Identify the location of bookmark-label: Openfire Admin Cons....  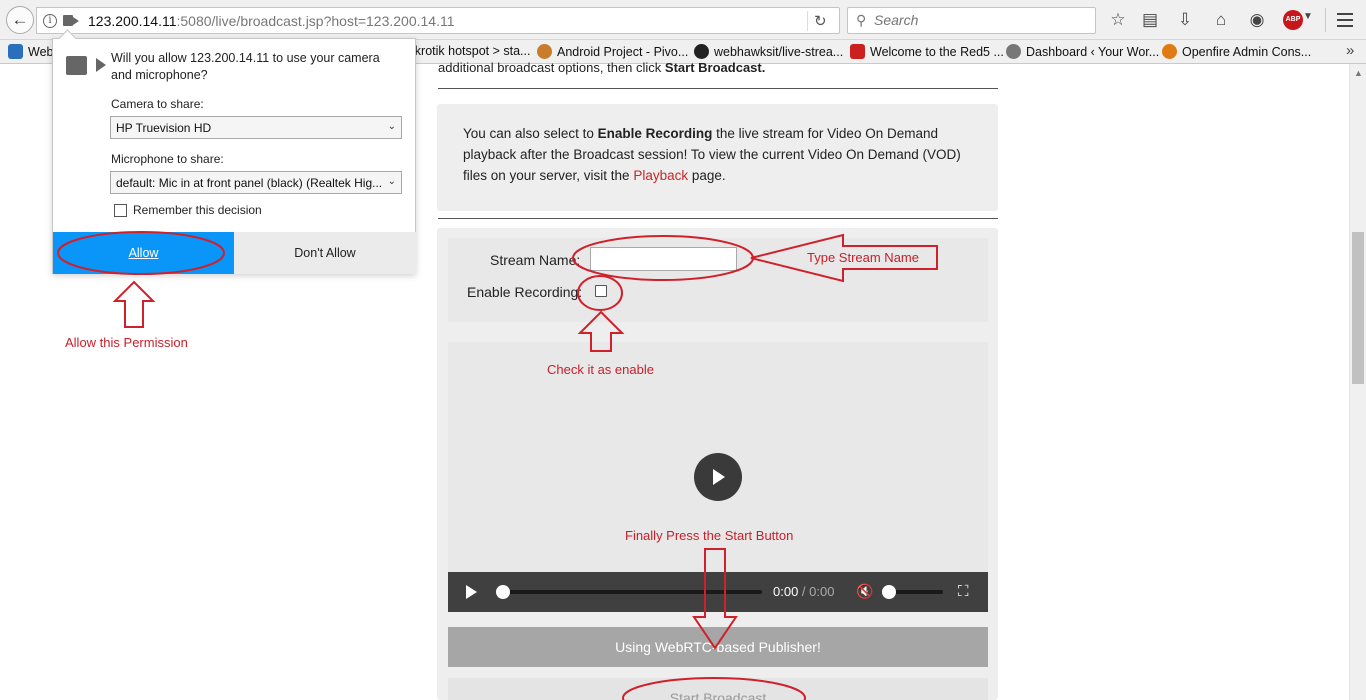
(1247, 51).